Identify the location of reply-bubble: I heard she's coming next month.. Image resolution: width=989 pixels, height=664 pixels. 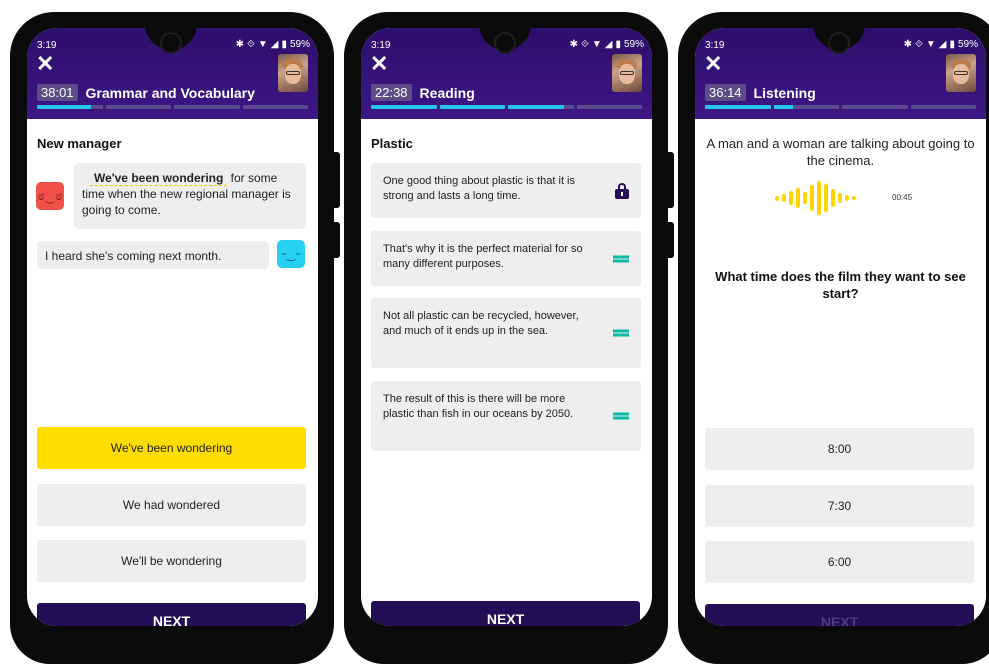
(153, 255).